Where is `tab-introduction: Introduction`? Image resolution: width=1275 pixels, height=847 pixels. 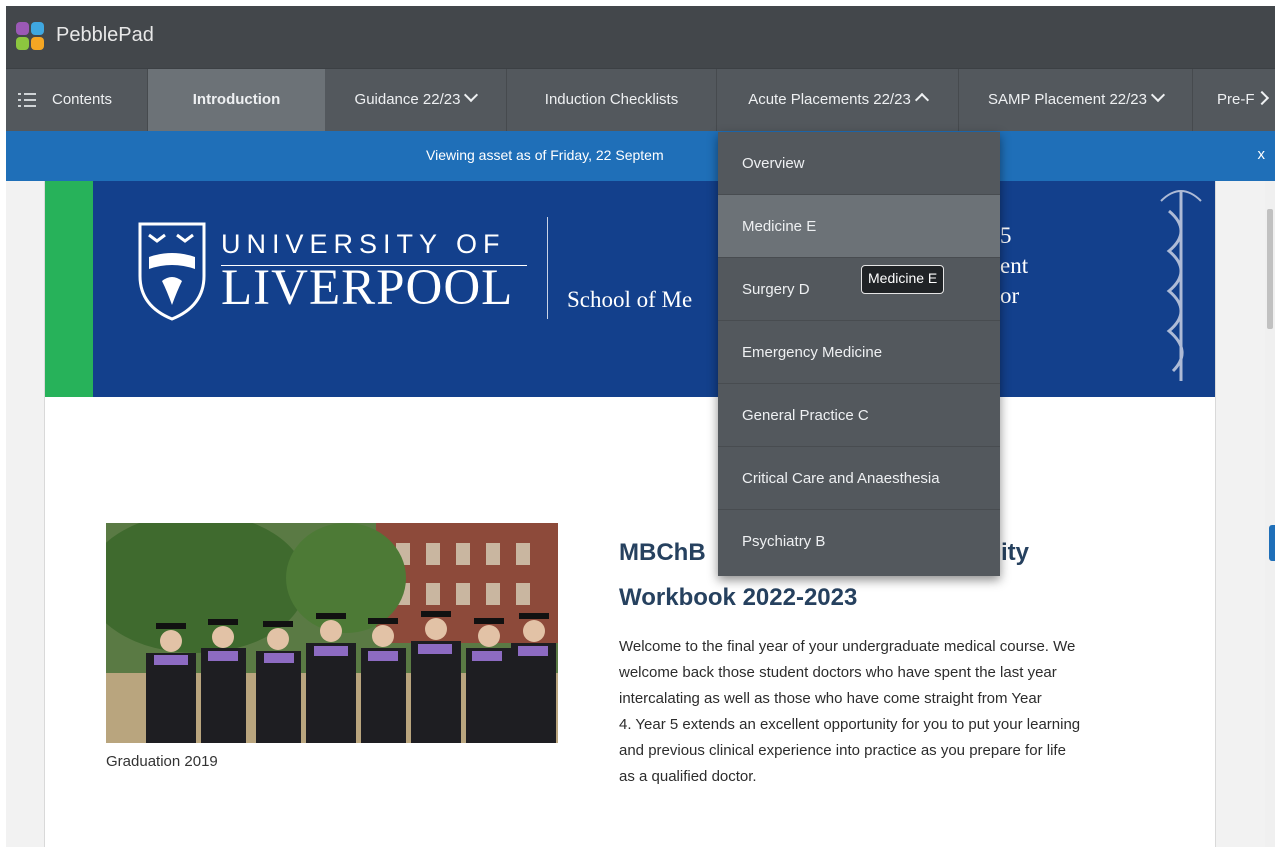 tab-introduction: Introduction is located at coordinates (236, 100).